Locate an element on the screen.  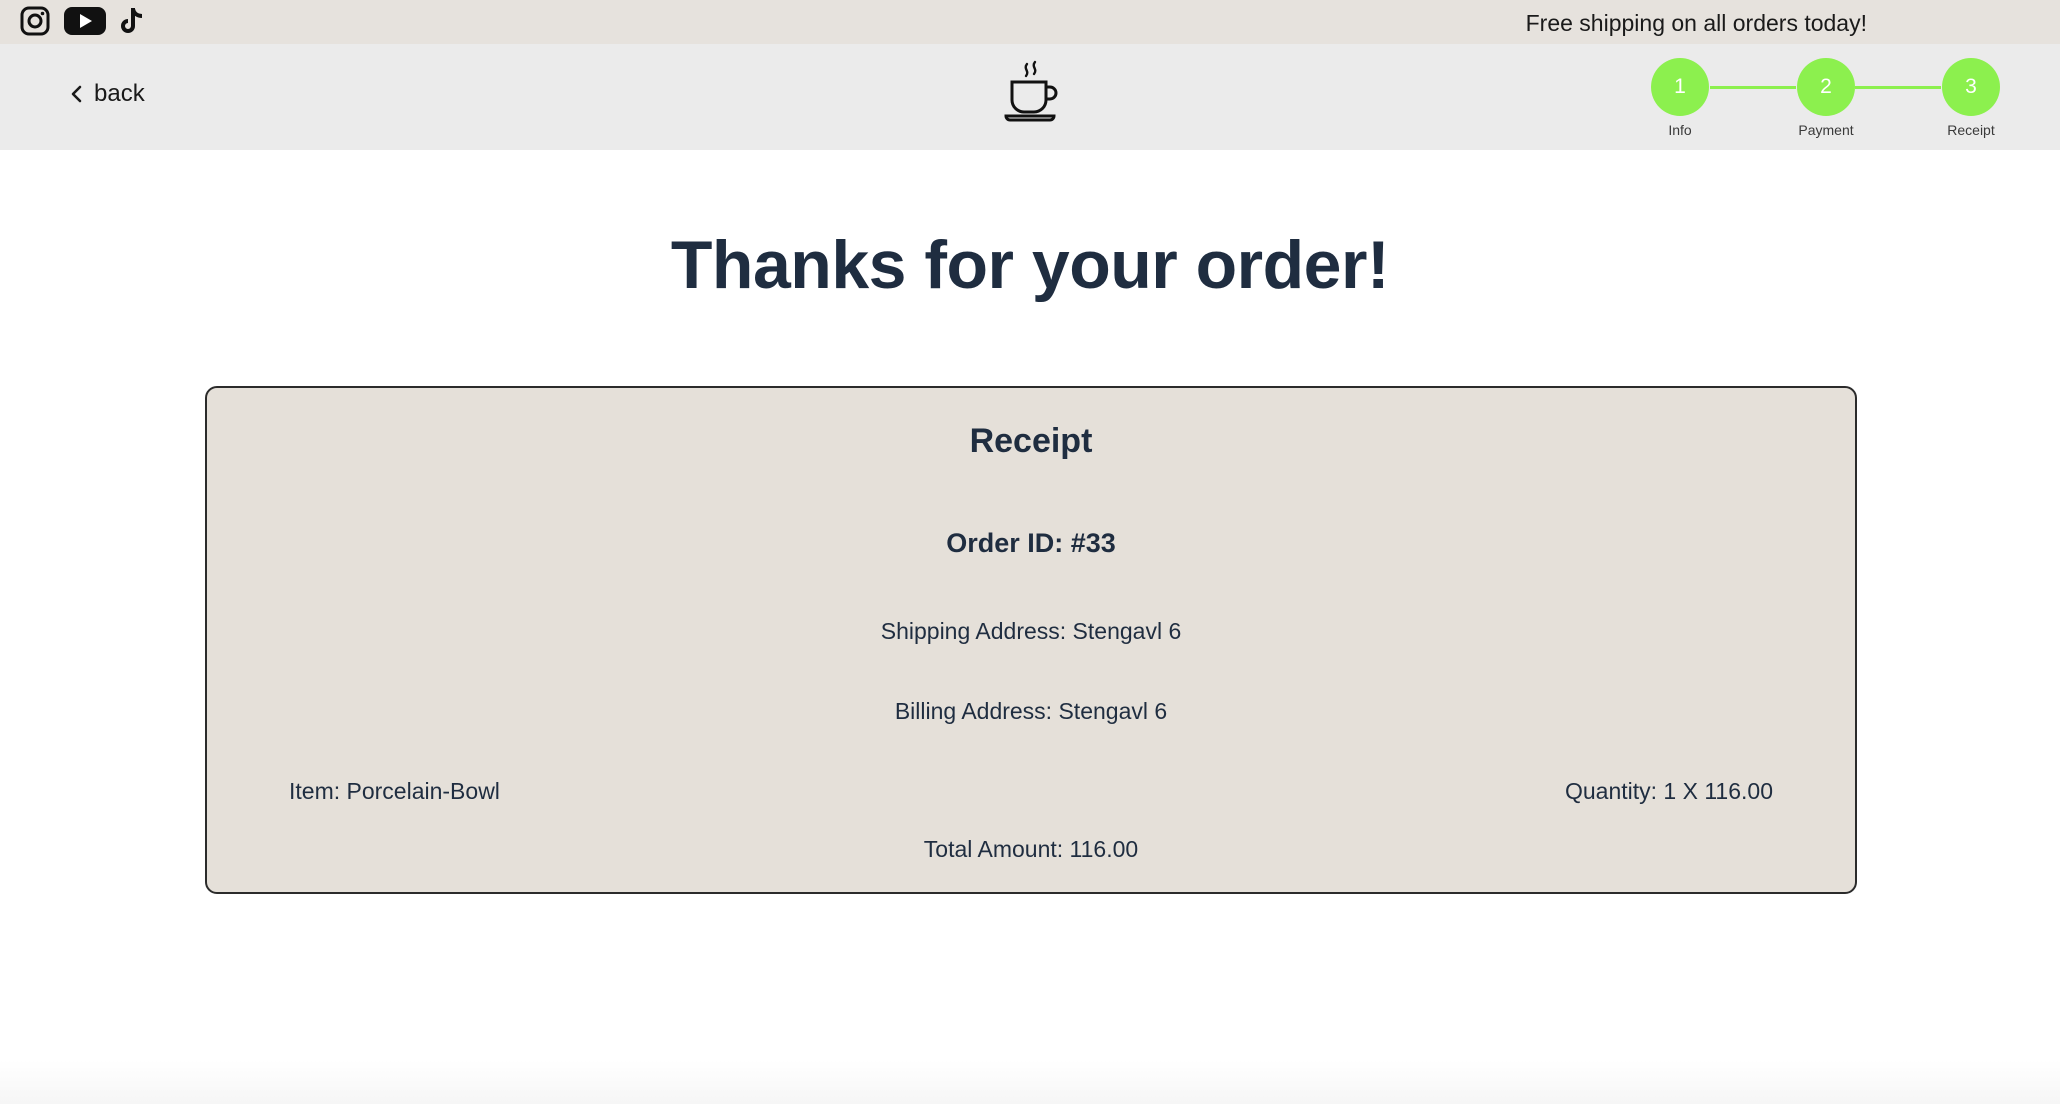
checkout-stepper: 1 Info 2 Payment 3 Receipt is located at coordinates (1827, 98).